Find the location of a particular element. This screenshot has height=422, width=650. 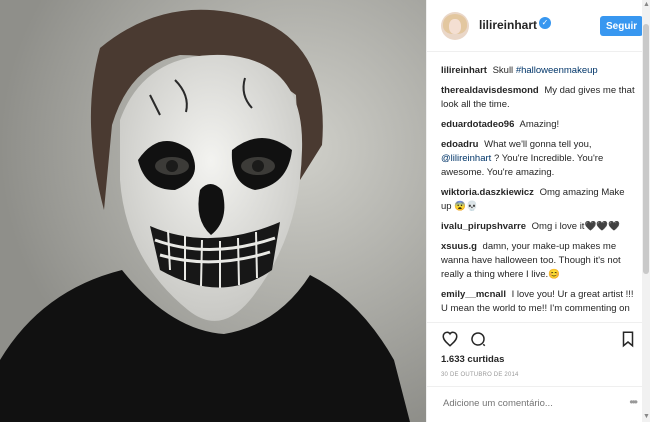

avatar is located at coordinates (455, 26).